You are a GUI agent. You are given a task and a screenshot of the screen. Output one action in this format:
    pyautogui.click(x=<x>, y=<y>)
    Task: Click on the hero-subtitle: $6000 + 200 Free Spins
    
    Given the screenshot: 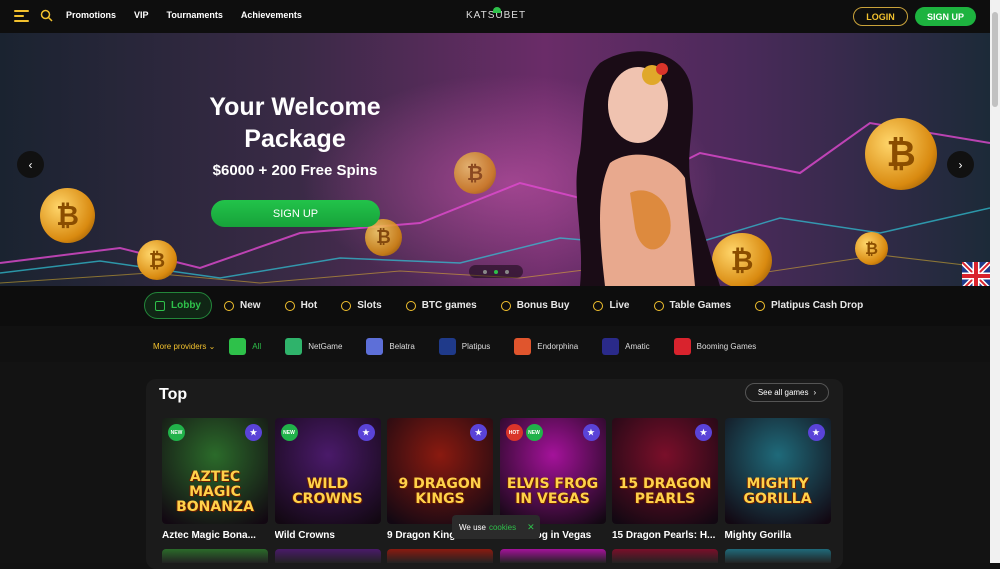 What is the action you would take?
    pyautogui.click(x=295, y=170)
    